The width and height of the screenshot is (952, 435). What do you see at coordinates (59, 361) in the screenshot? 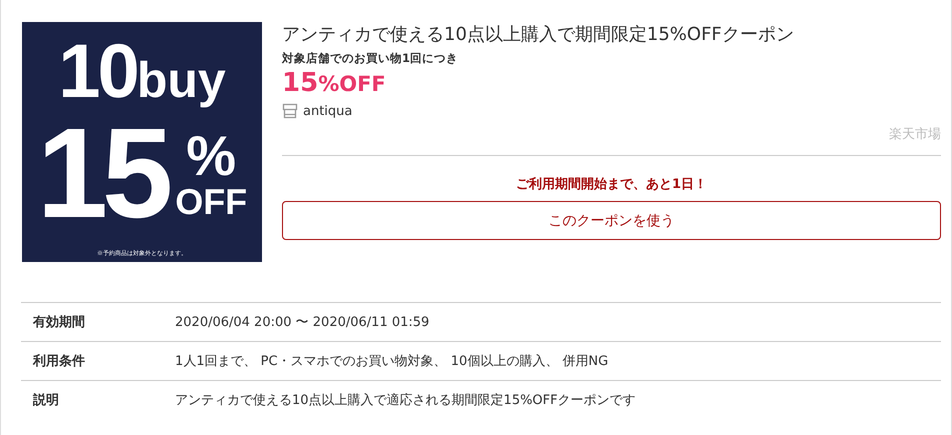
I see `detail-label: 利用条件` at bounding box center [59, 361].